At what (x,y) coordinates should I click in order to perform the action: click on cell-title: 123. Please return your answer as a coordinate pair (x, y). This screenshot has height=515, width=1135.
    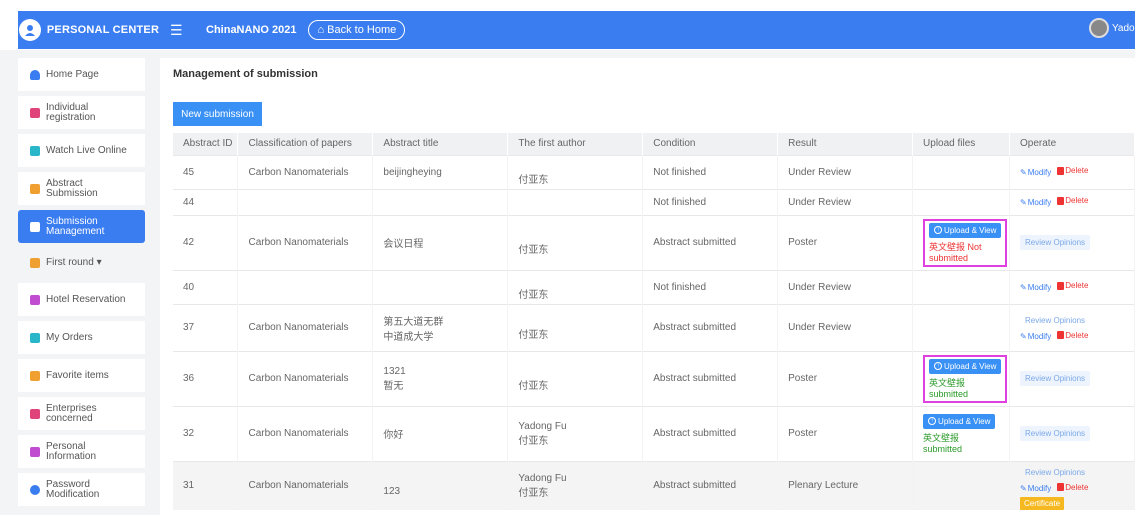
    Looking at the image, I should click on (440, 485).